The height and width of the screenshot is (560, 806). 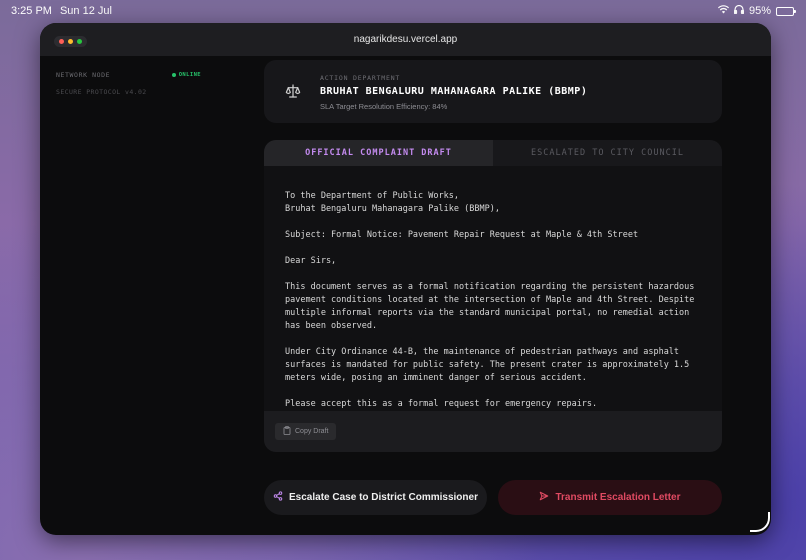 I want to click on share-icon, so click(x=278, y=497).